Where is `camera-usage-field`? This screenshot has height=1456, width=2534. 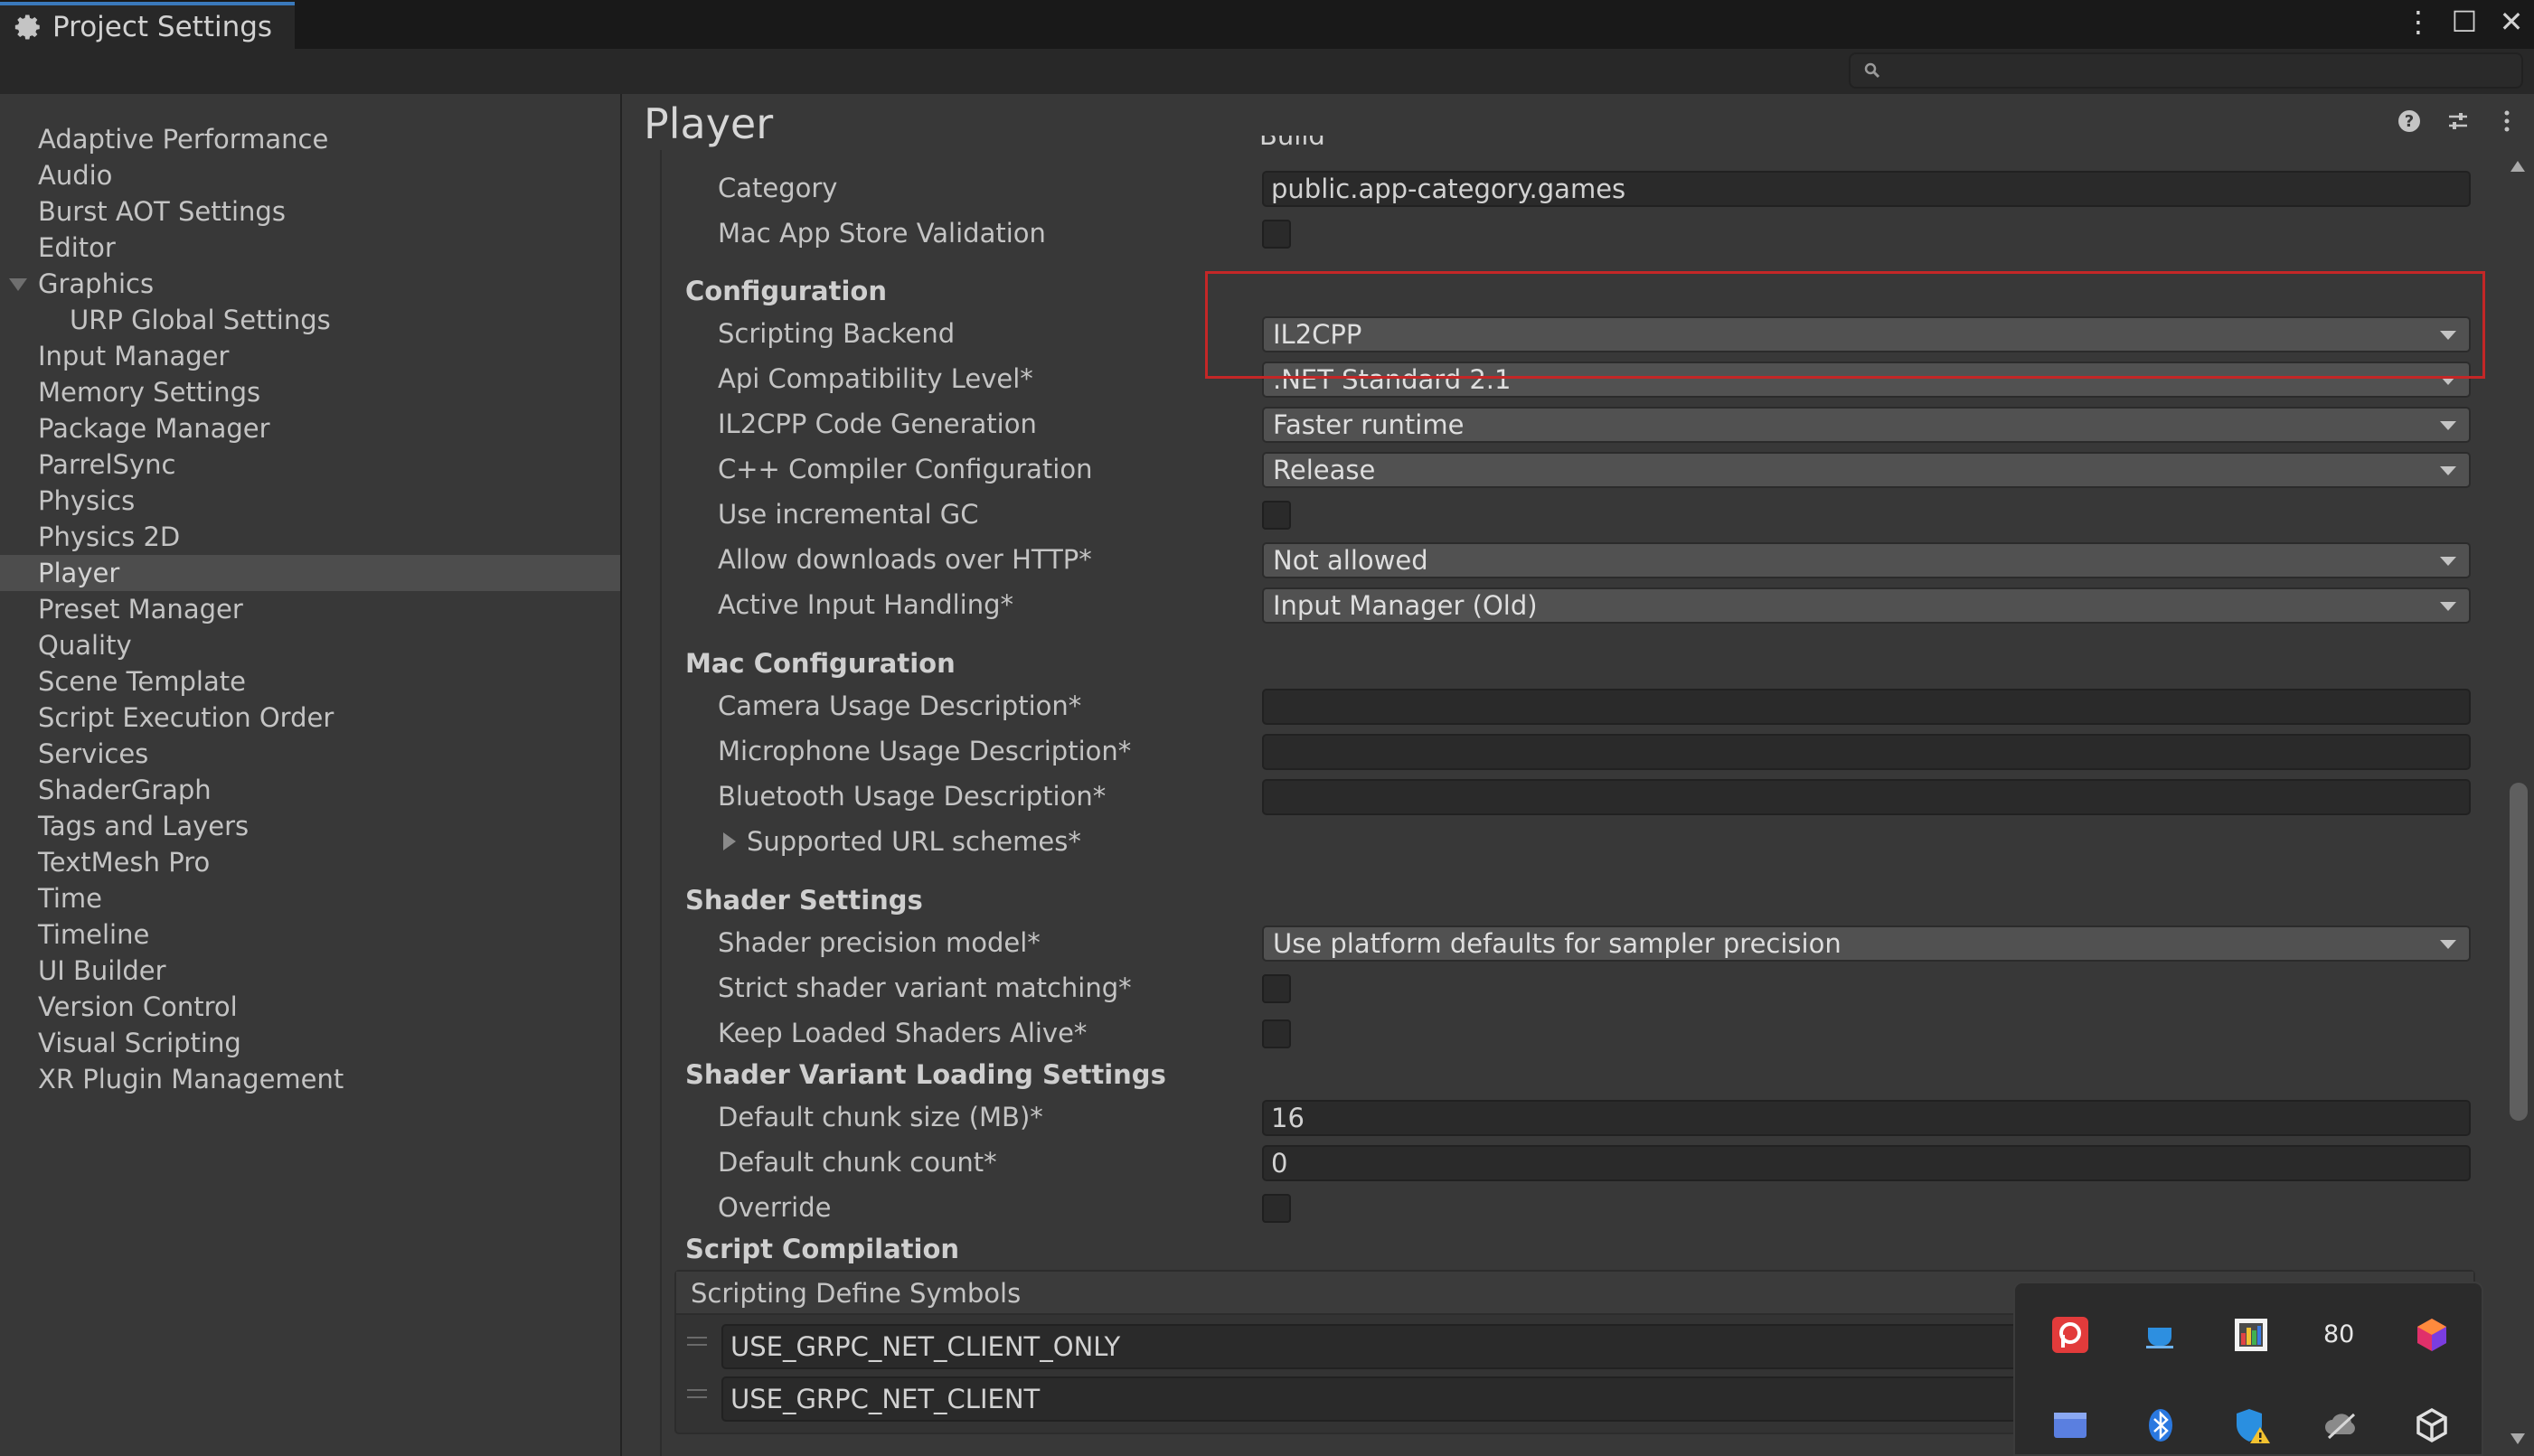
camera-usage-field is located at coordinates (1866, 707).